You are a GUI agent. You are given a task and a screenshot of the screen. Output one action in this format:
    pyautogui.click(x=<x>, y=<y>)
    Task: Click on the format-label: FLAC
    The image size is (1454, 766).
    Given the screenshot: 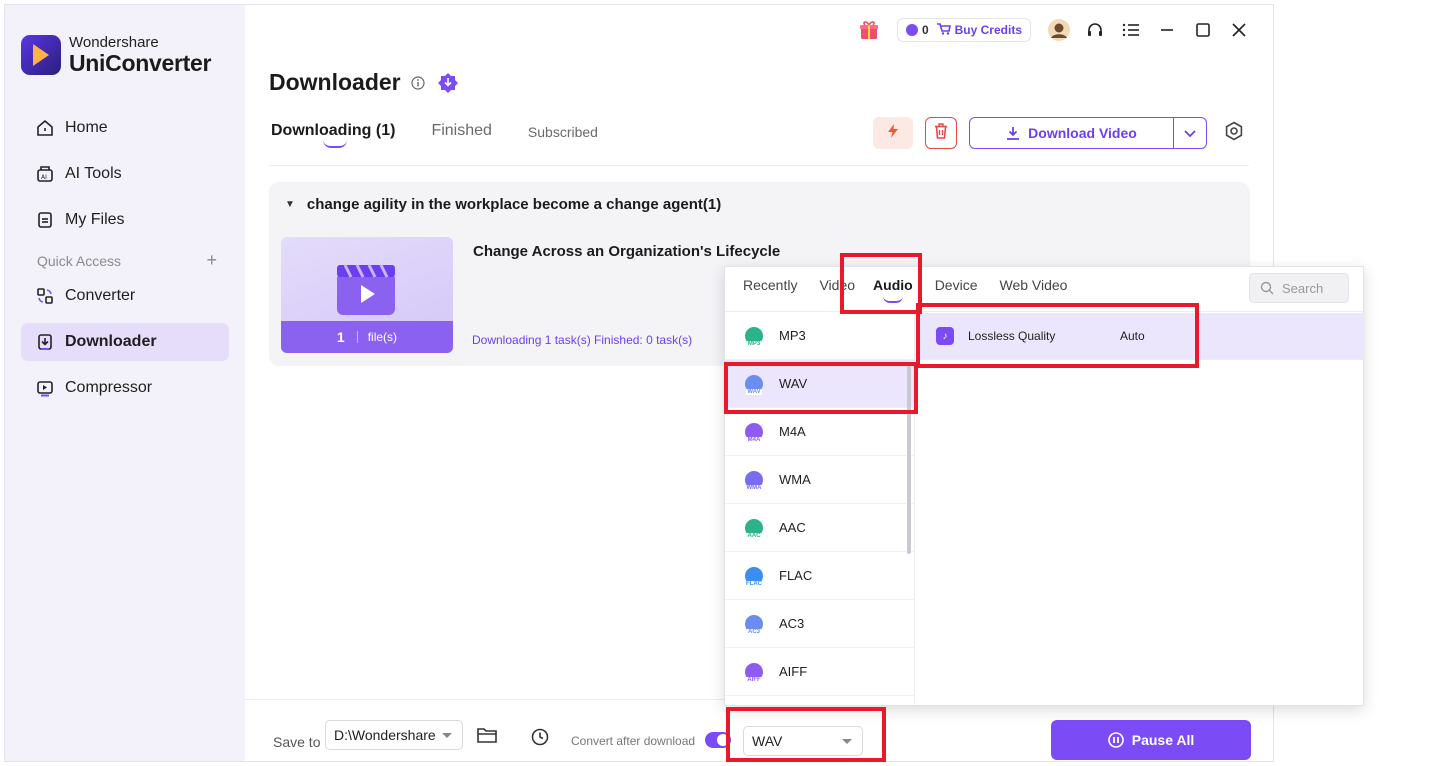 What is the action you would take?
    pyautogui.click(x=796, y=575)
    